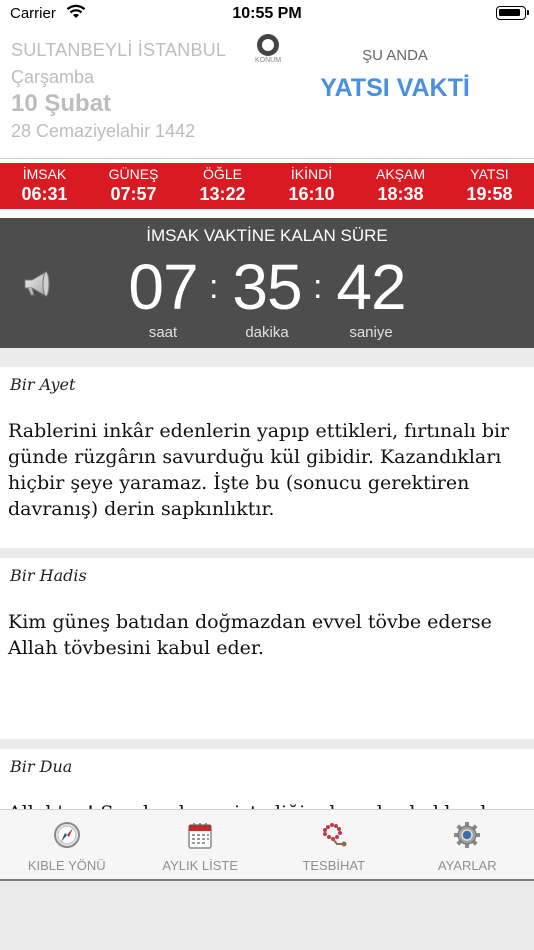  What do you see at coordinates (200, 835) in the screenshot?
I see `calendar-icon` at bounding box center [200, 835].